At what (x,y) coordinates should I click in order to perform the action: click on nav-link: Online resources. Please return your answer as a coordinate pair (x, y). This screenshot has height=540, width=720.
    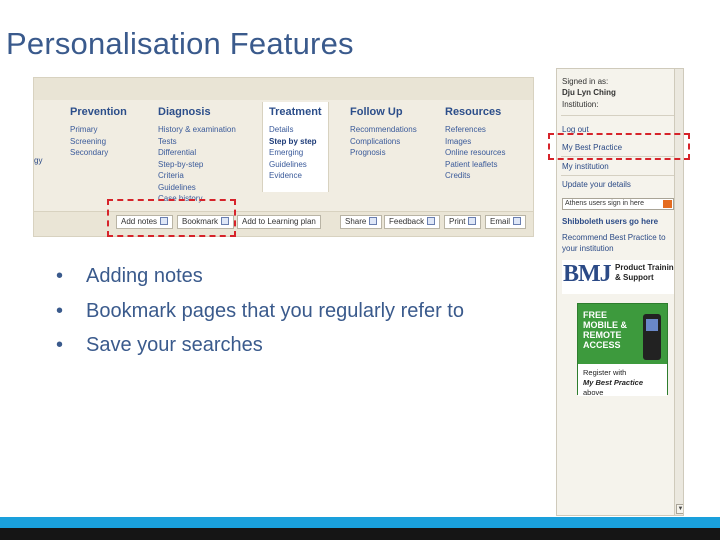
    Looking at the image, I should click on (475, 153).